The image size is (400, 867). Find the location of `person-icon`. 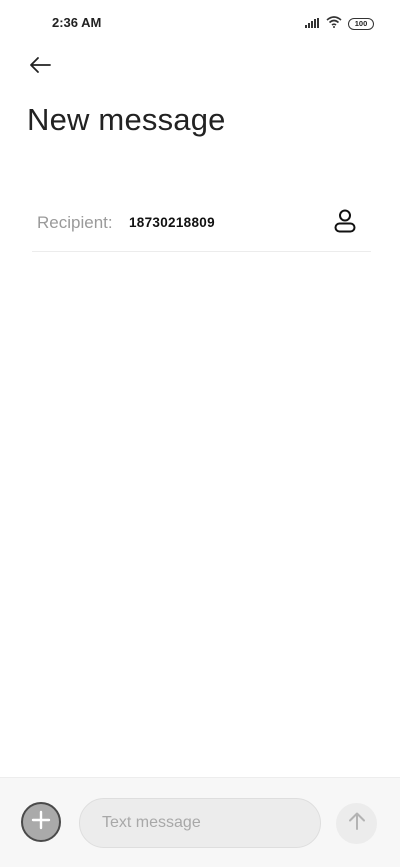

person-icon is located at coordinates (345, 223).